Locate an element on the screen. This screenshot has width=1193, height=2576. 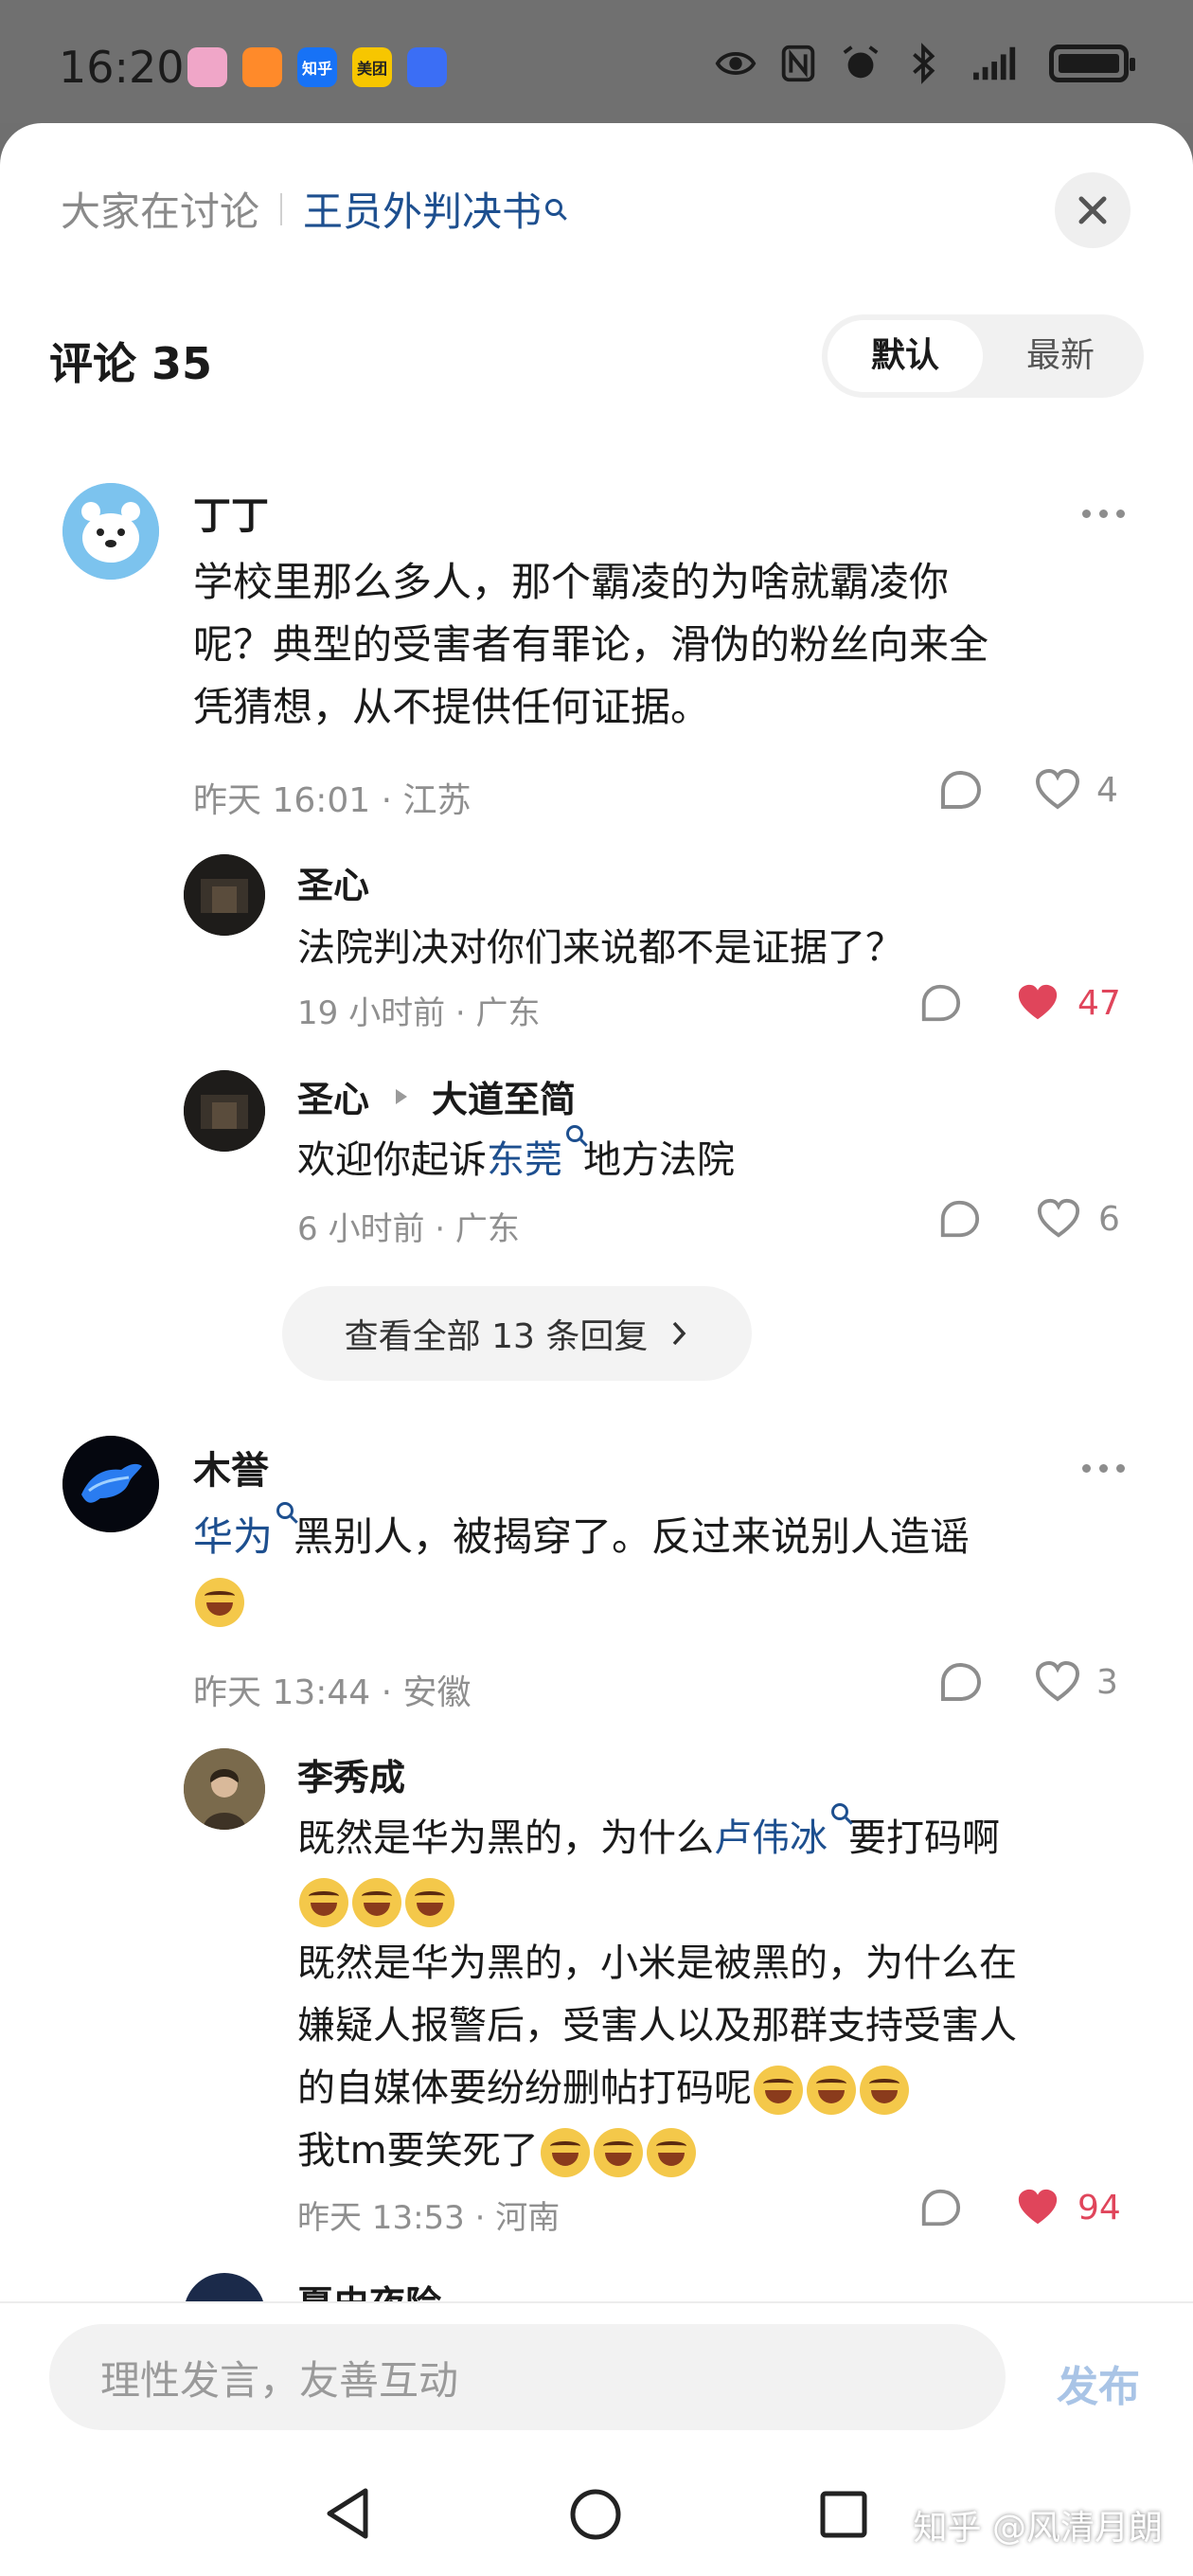
comment-text: 华为 黑别人，被揭穿了。反过来说别人造谣 is located at coordinates (657, 1566).